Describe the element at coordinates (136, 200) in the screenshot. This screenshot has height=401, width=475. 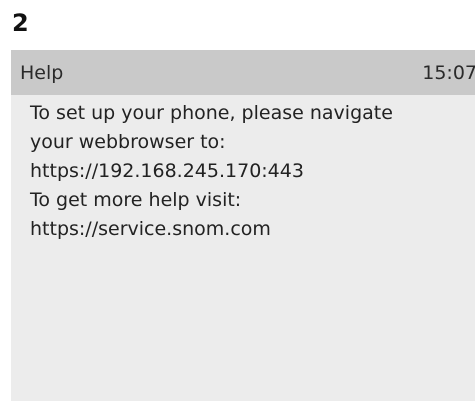
I see `help-line-more-help: To get more help visit:` at that location.